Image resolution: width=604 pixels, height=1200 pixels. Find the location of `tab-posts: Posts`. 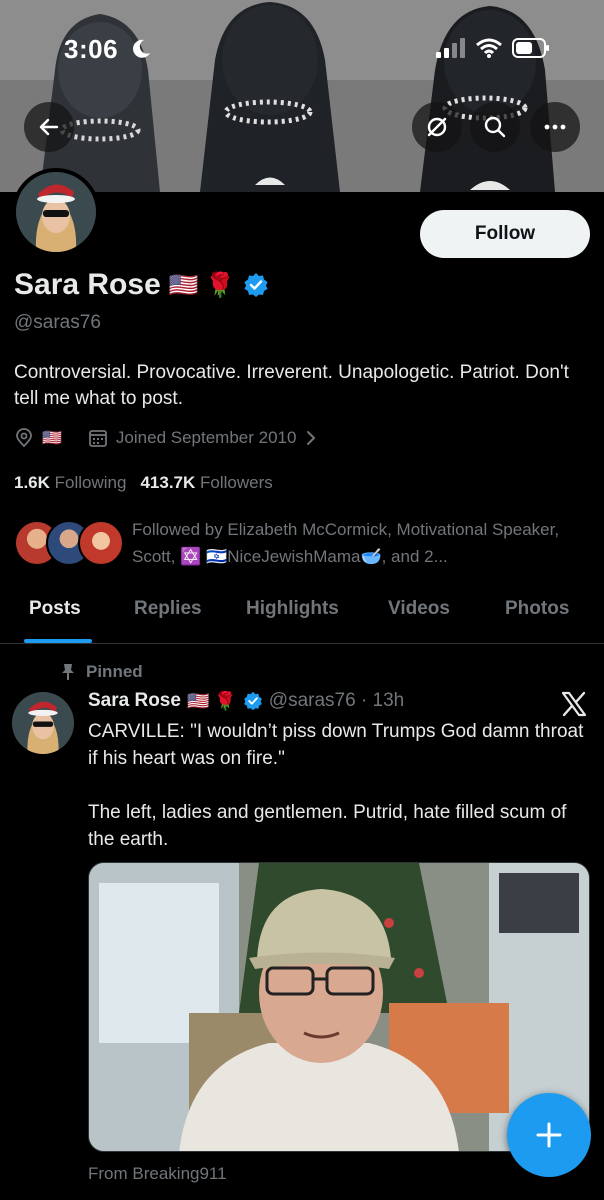

tab-posts: Posts is located at coordinates (55, 609).